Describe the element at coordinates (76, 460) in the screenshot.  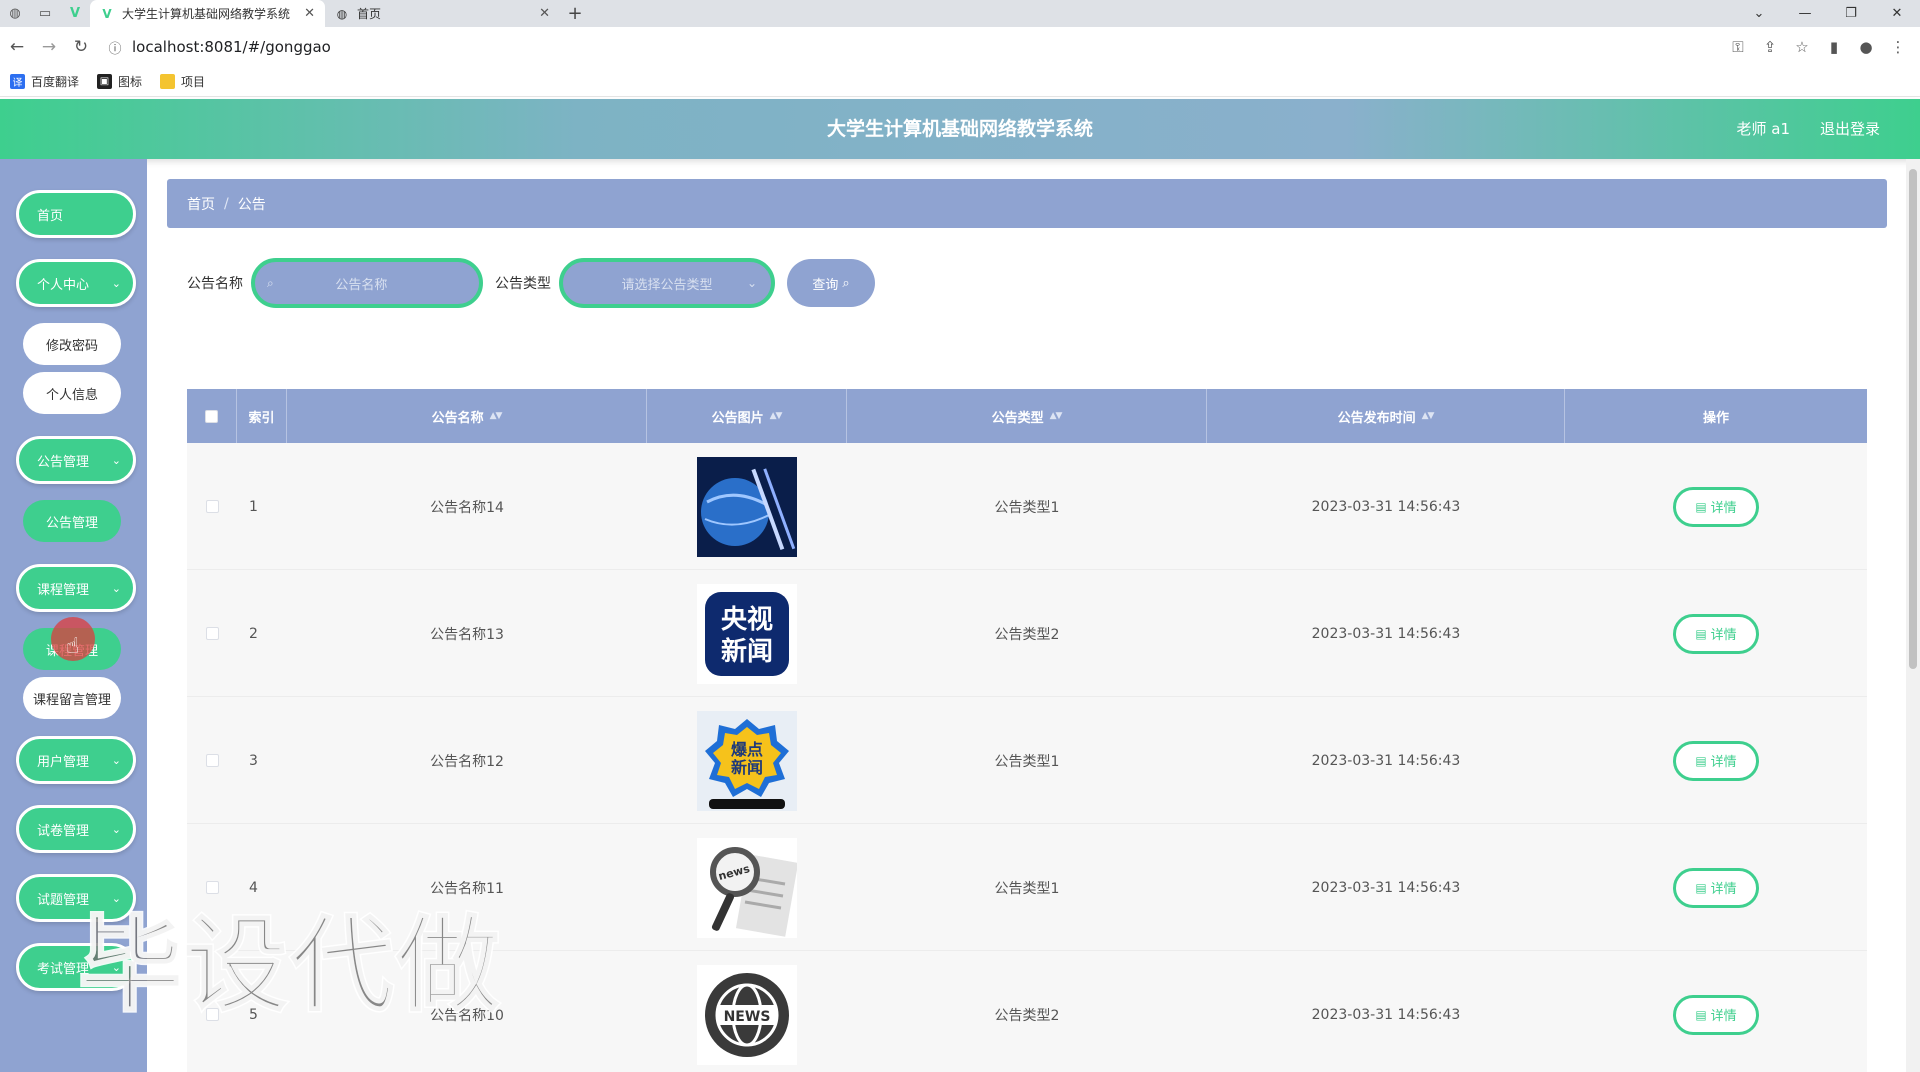
I see `sidebar-item-notice: 公告管理 ⌄` at that location.